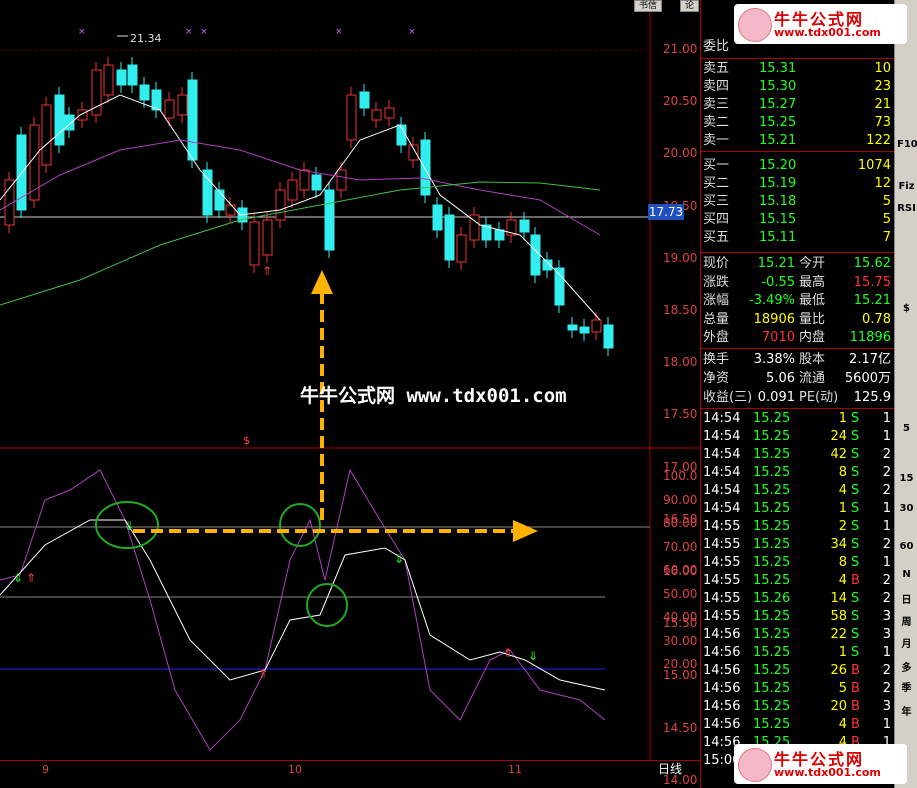 The height and width of the screenshot is (788, 917). What do you see at coordinates (855, 580) in the screenshot?
I see `tick-side: B` at bounding box center [855, 580].